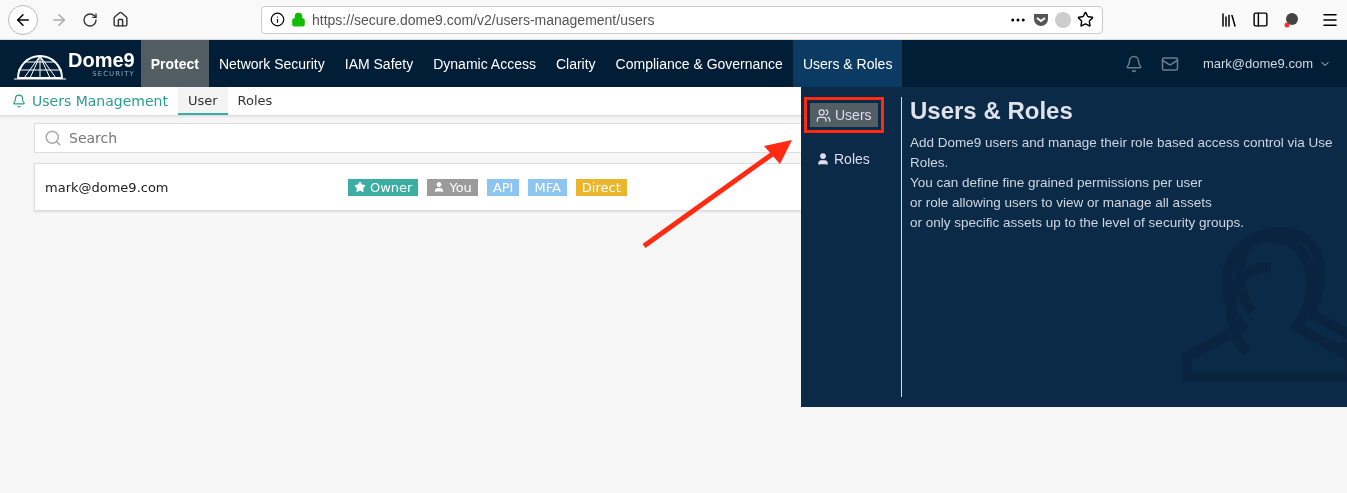 The width and height of the screenshot is (1347, 493). What do you see at coordinates (383, 187) in the screenshot?
I see `user-tag: Owner` at bounding box center [383, 187].